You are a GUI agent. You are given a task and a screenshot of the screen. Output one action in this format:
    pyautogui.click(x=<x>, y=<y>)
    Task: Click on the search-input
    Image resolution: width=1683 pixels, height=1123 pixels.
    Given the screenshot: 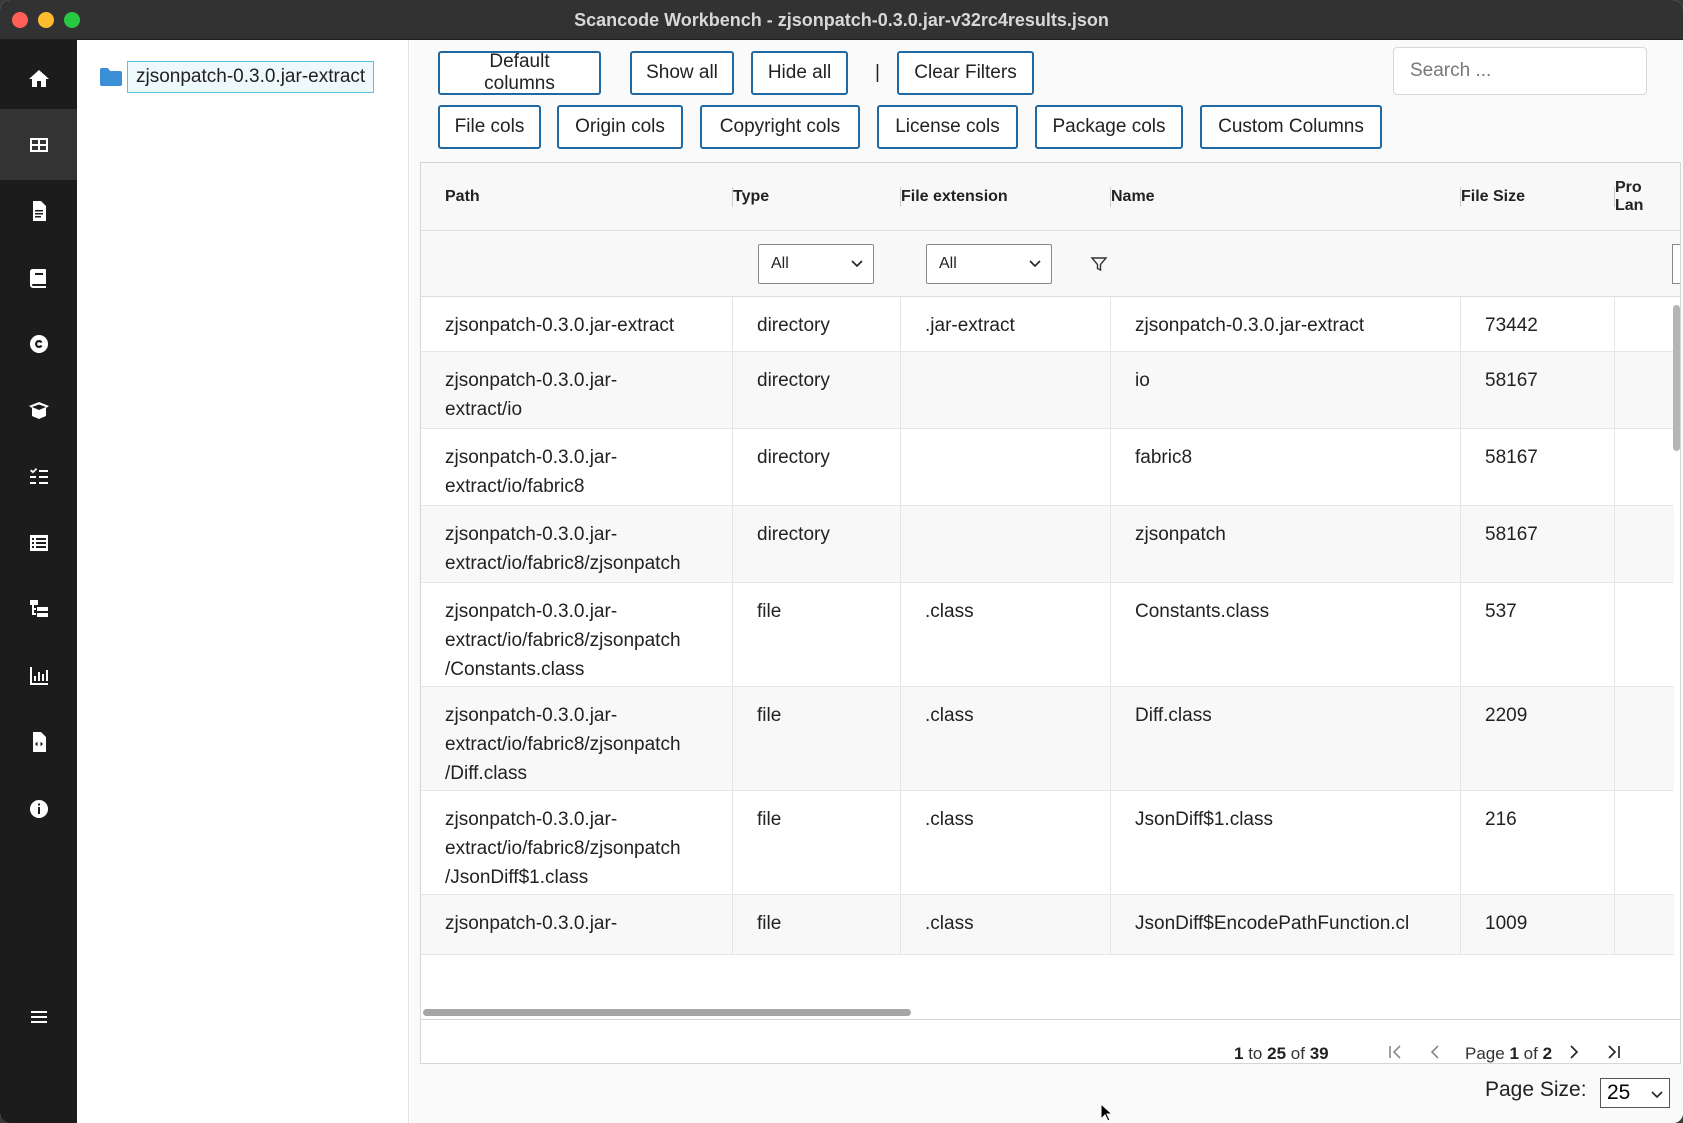 What is the action you would take?
    pyautogui.click(x=1520, y=71)
    